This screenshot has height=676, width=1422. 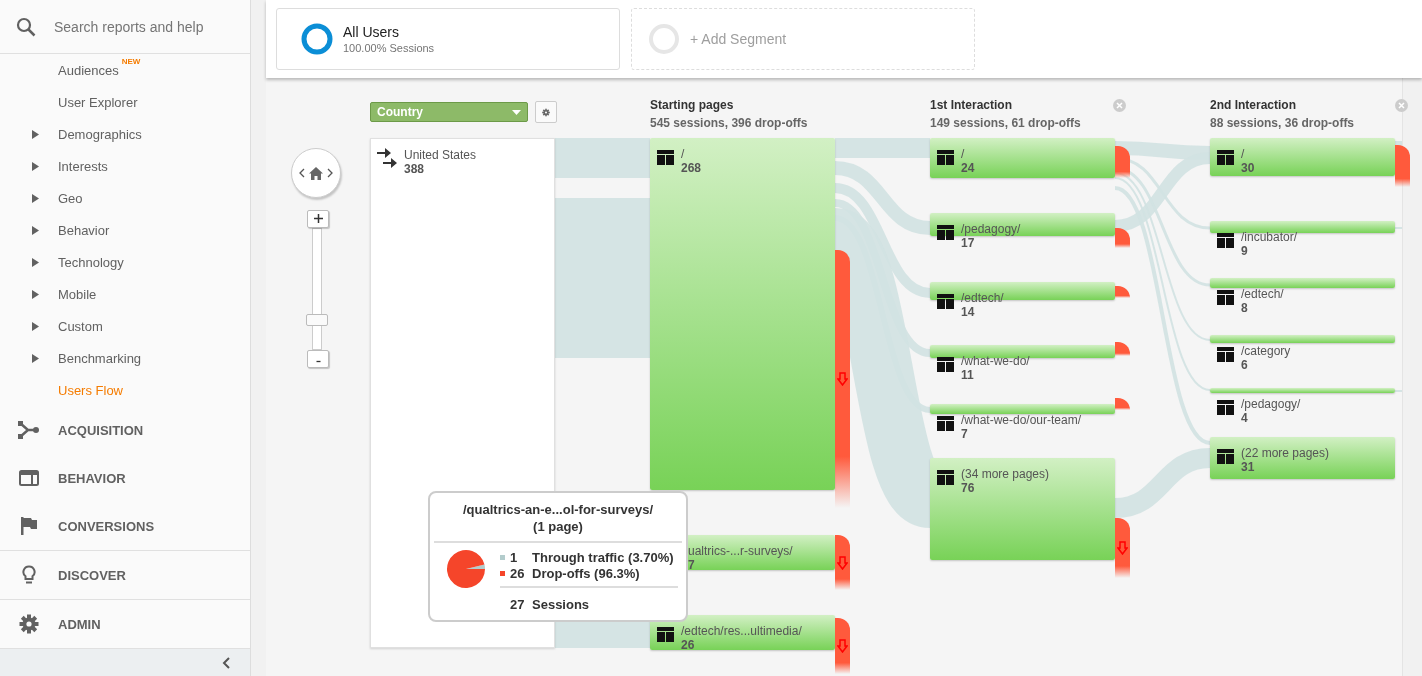 I want to click on flag-icon, so click(x=29, y=526).